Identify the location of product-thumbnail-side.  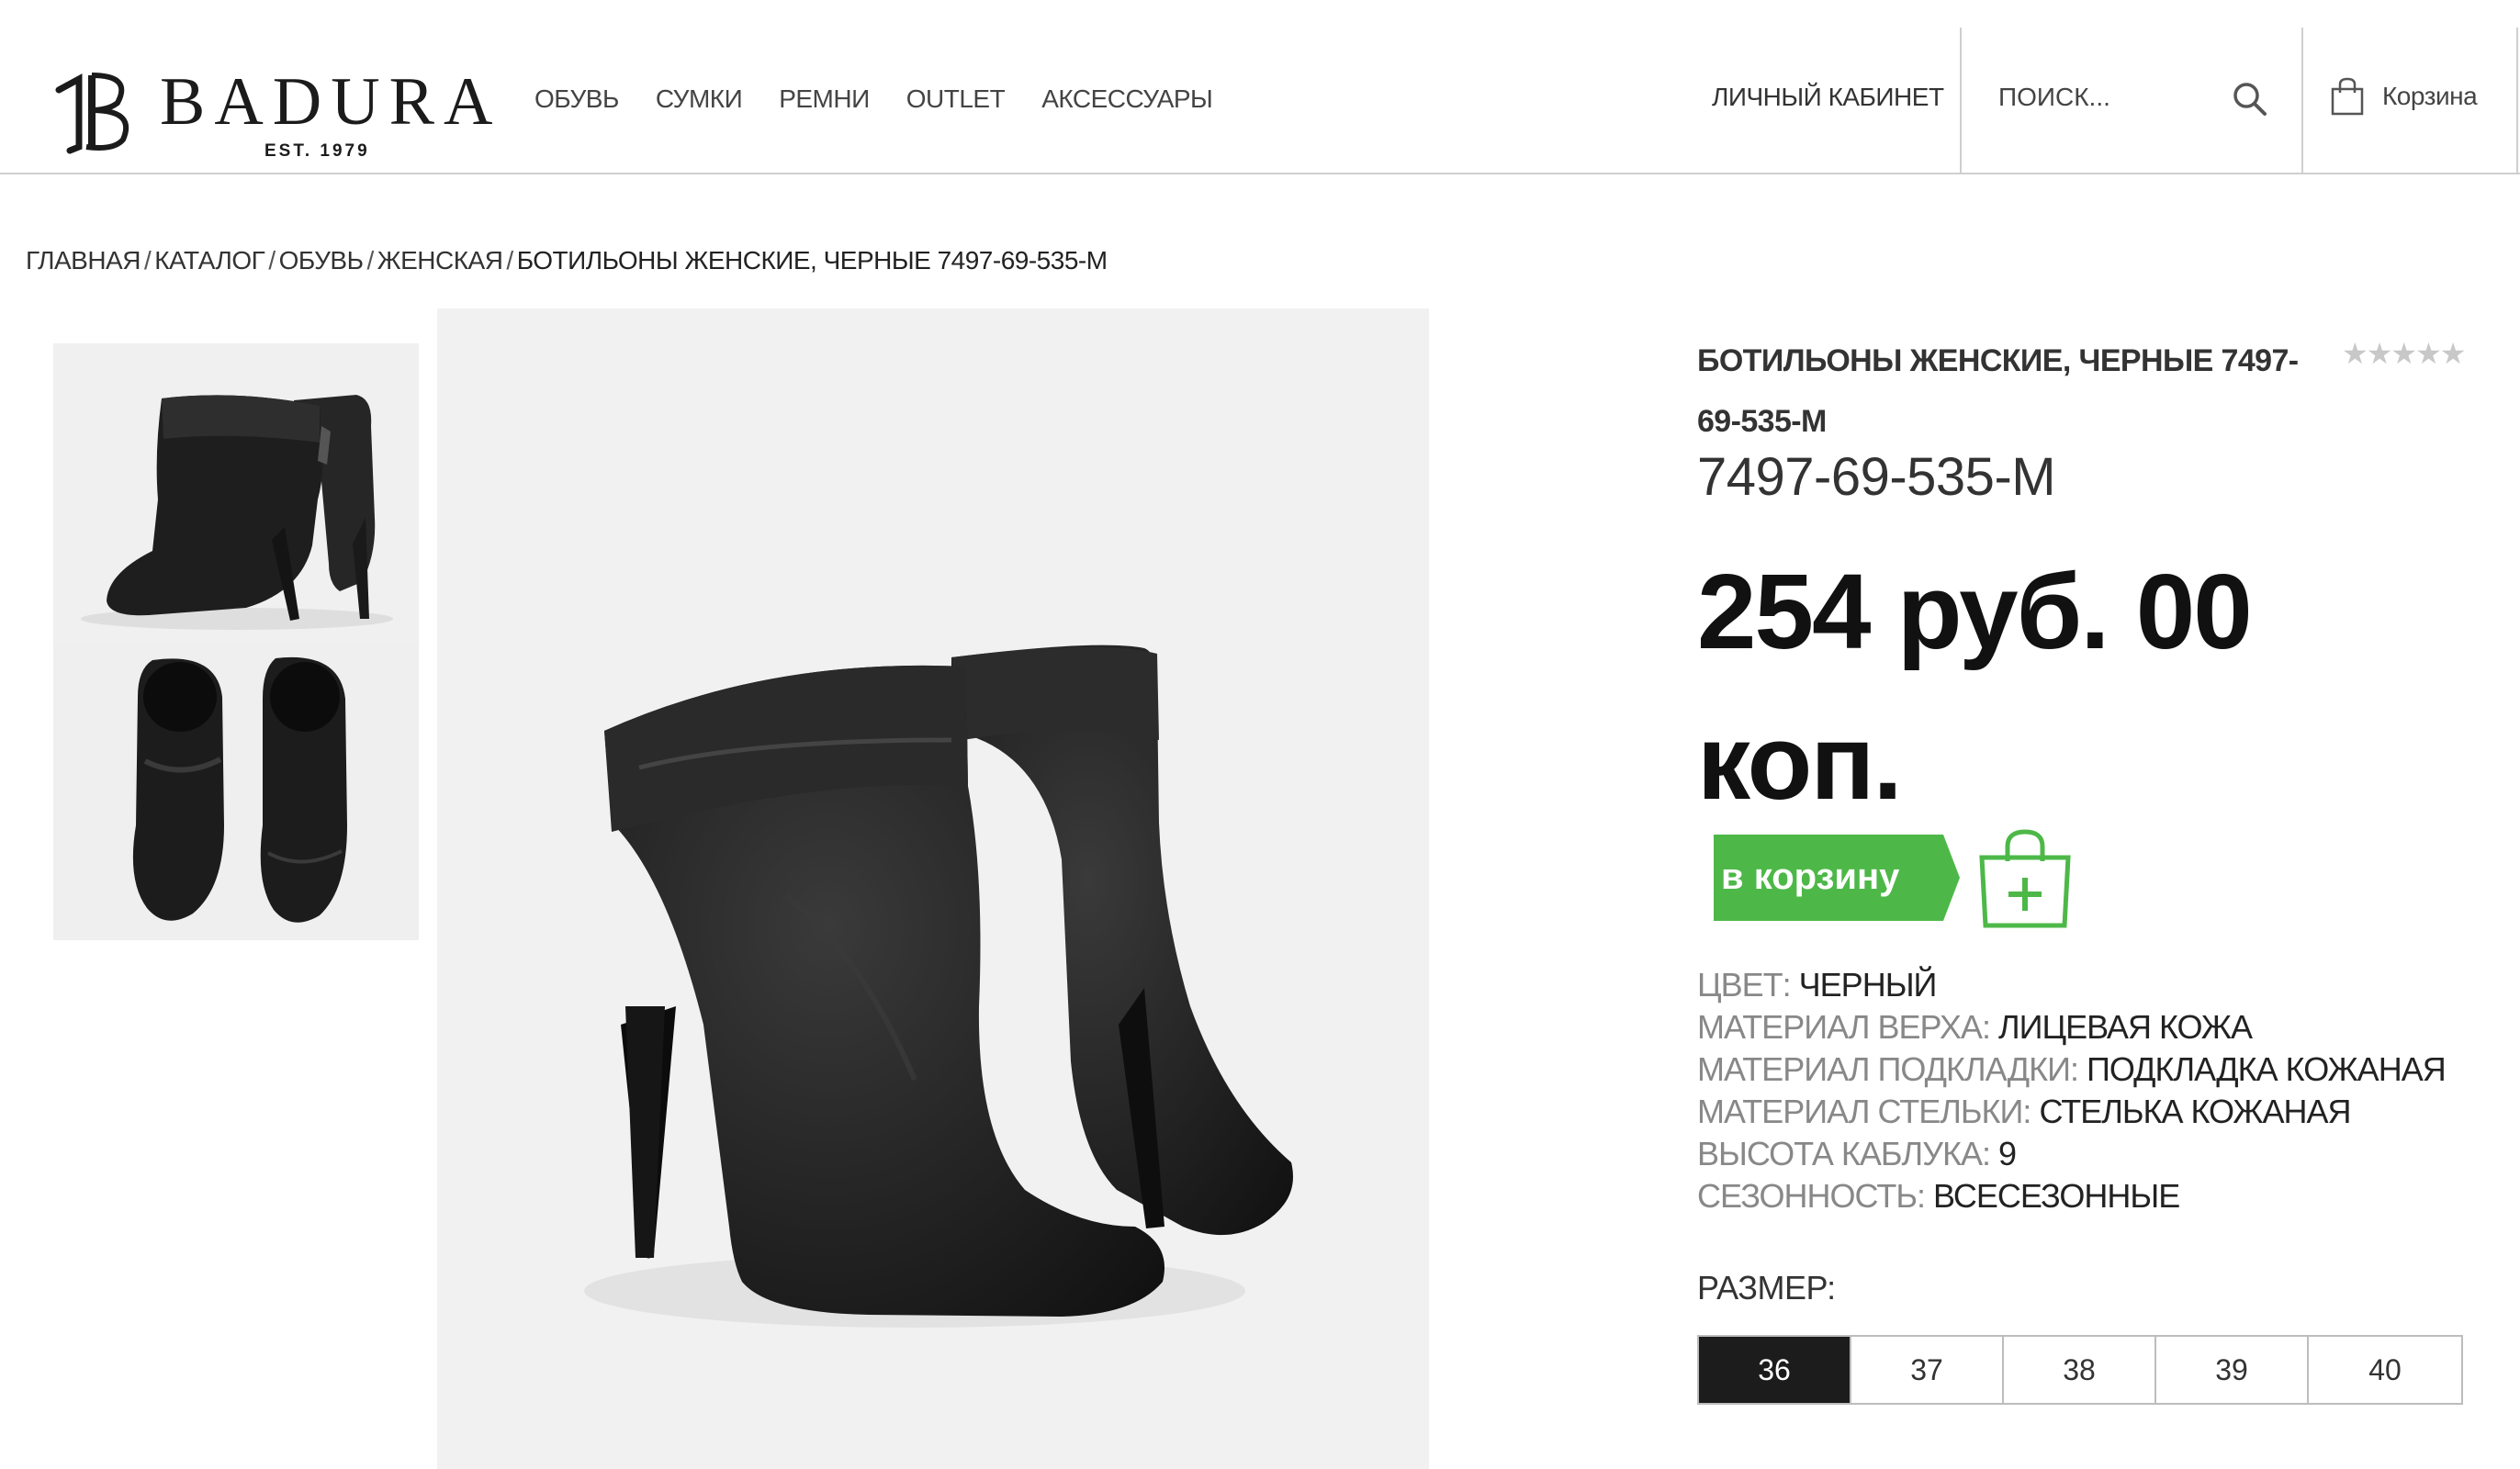
(236, 492).